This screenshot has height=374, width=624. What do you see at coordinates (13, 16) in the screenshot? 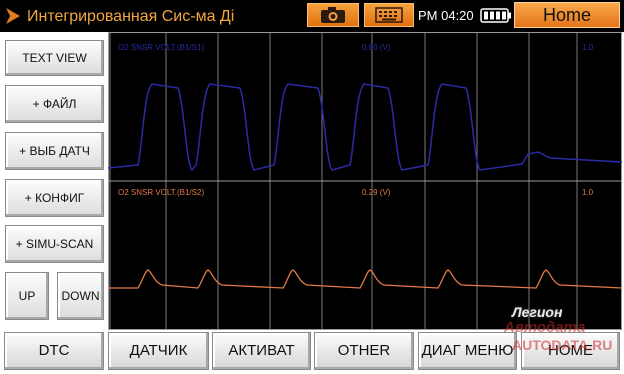
I see `app-logo-icon` at bounding box center [13, 16].